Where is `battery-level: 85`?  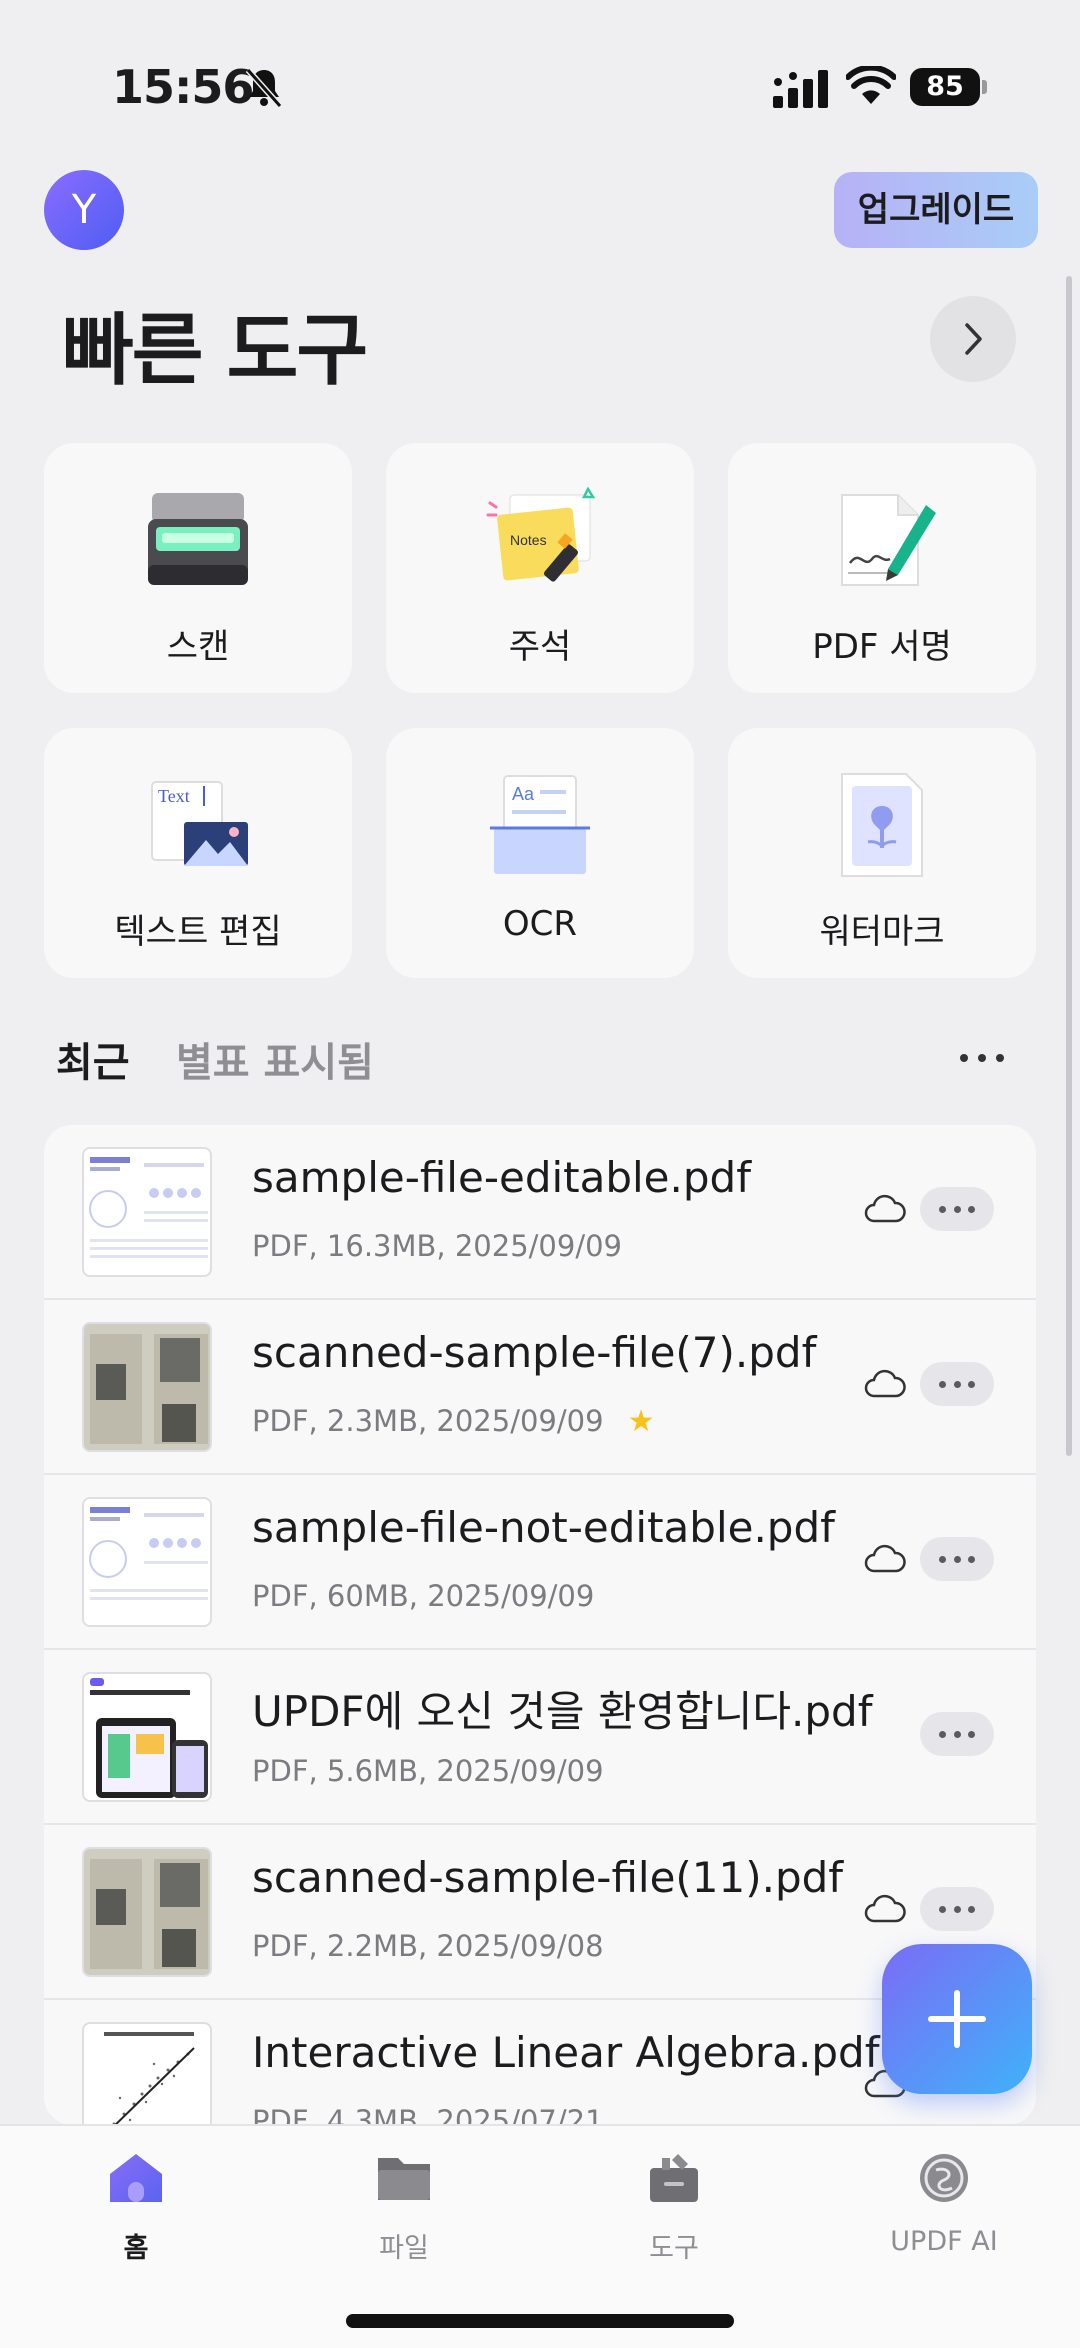 battery-level: 85 is located at coordinates (945, 87).